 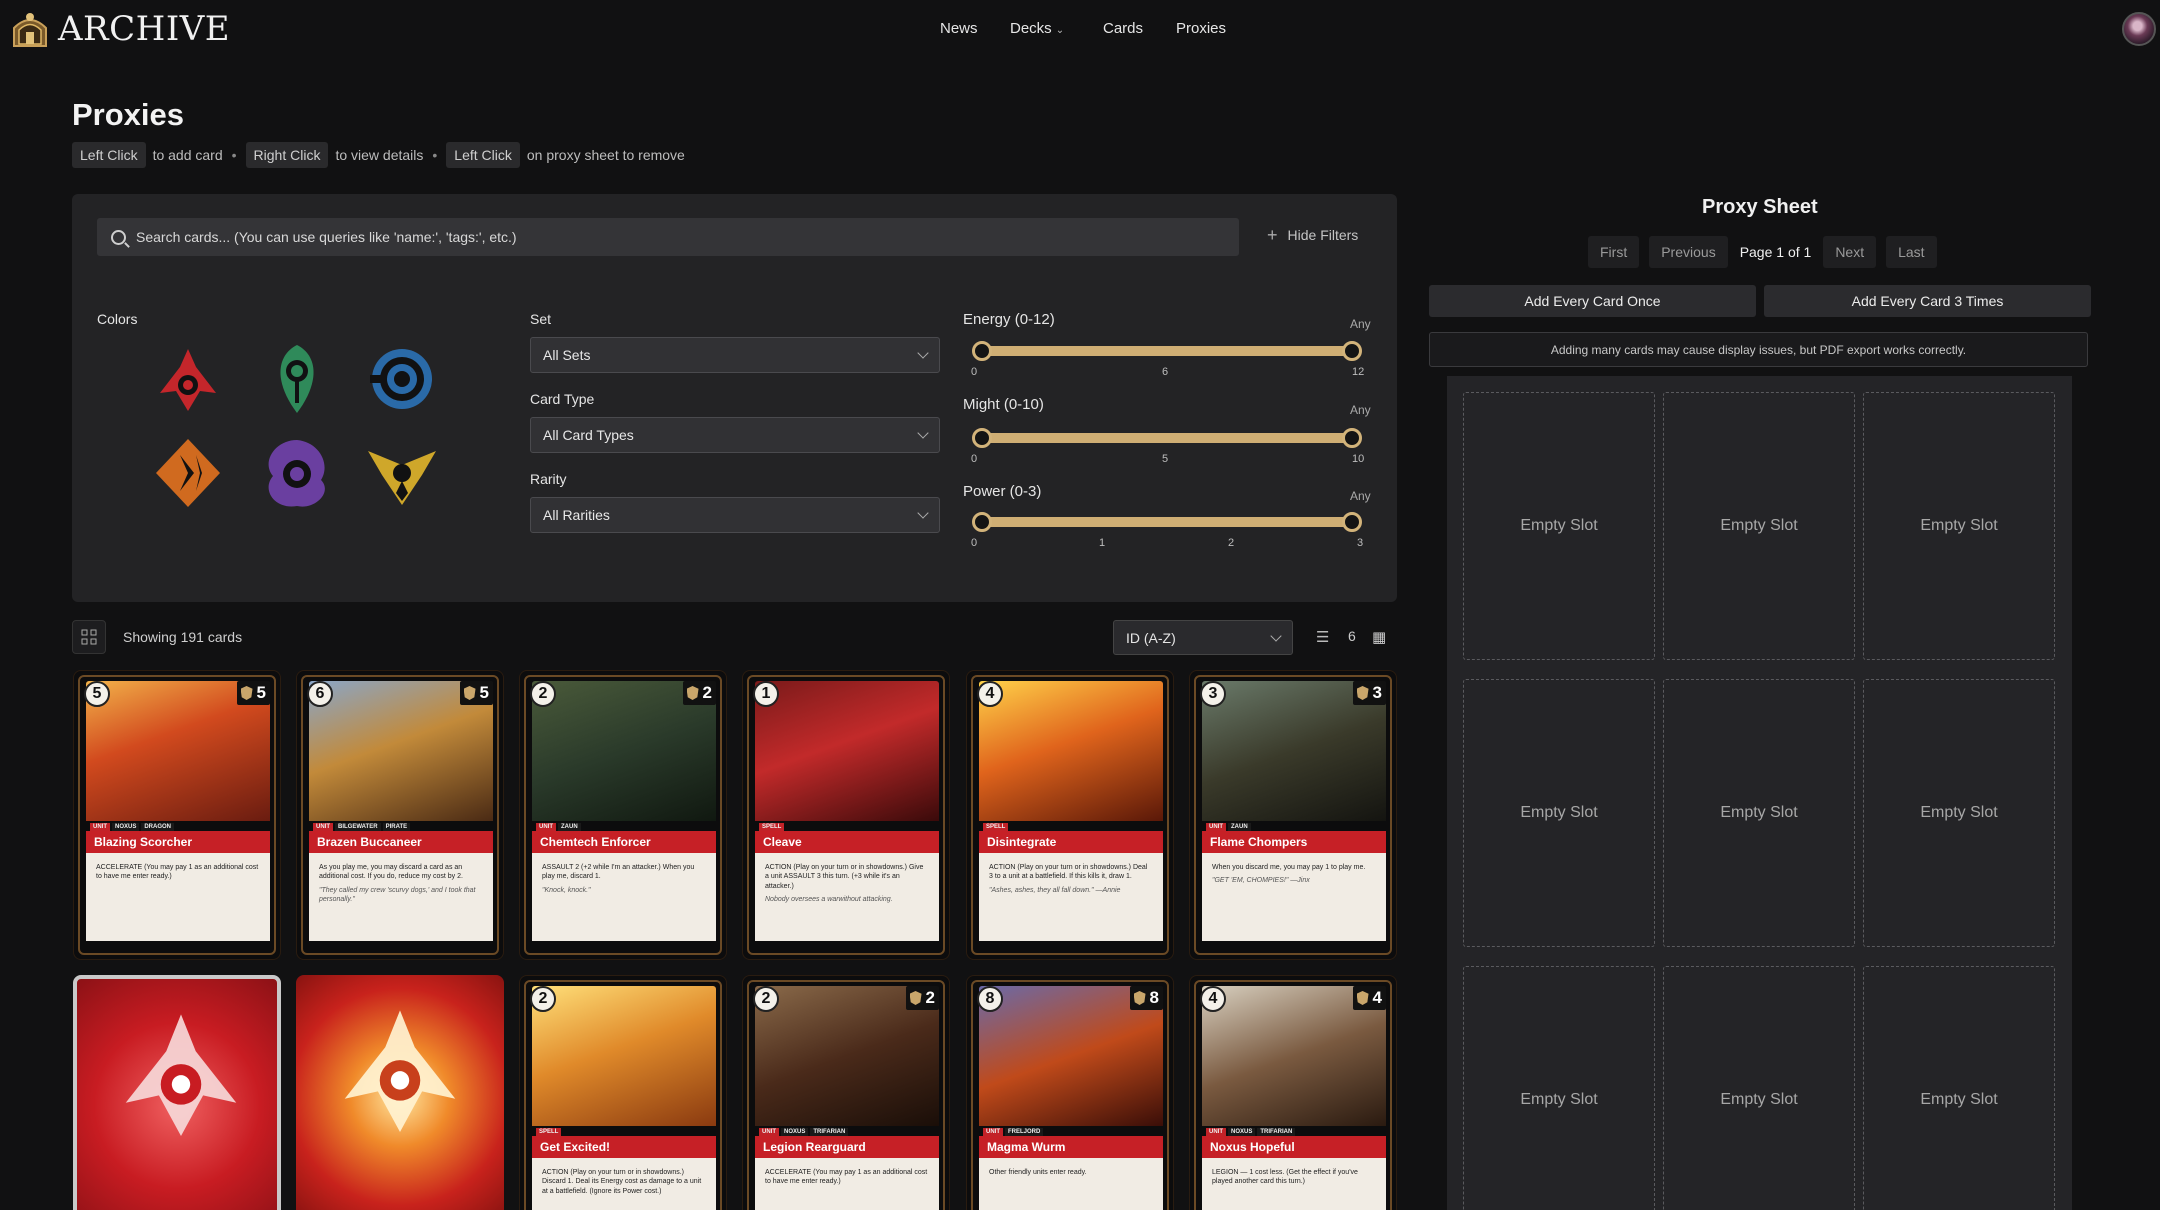 What do you see at coordinates (1592, 301) in the screenshot?
I see `add-every-card-once-button: Add Every Card Once` at bounding box center [1592, 301].